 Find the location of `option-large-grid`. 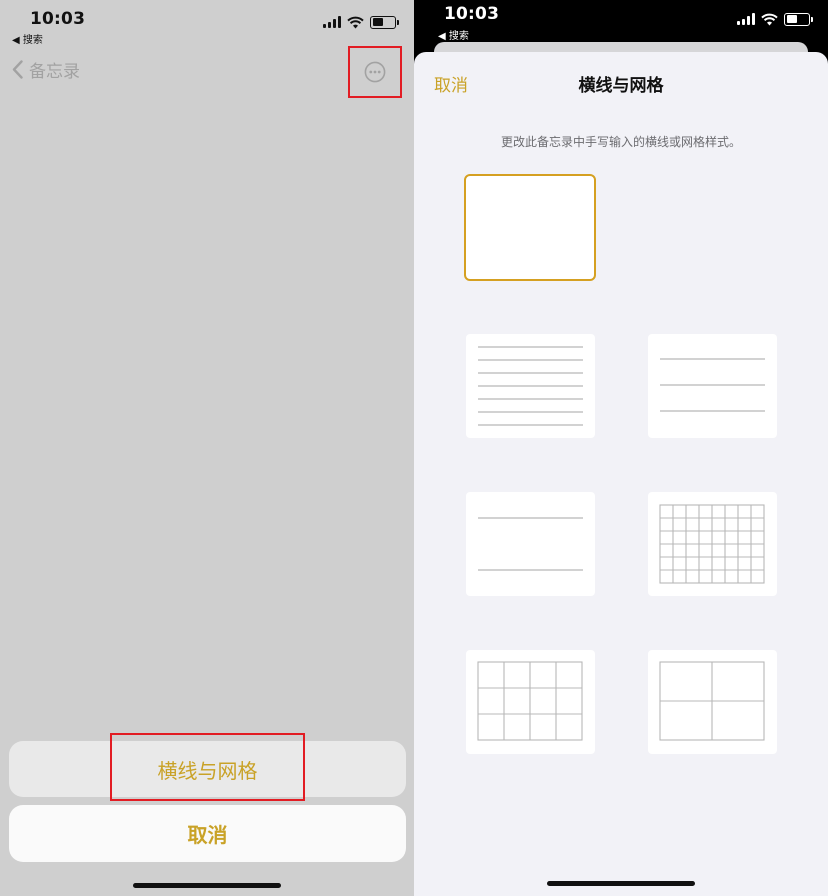

option-large-grid is located at coordinates (712, 702).